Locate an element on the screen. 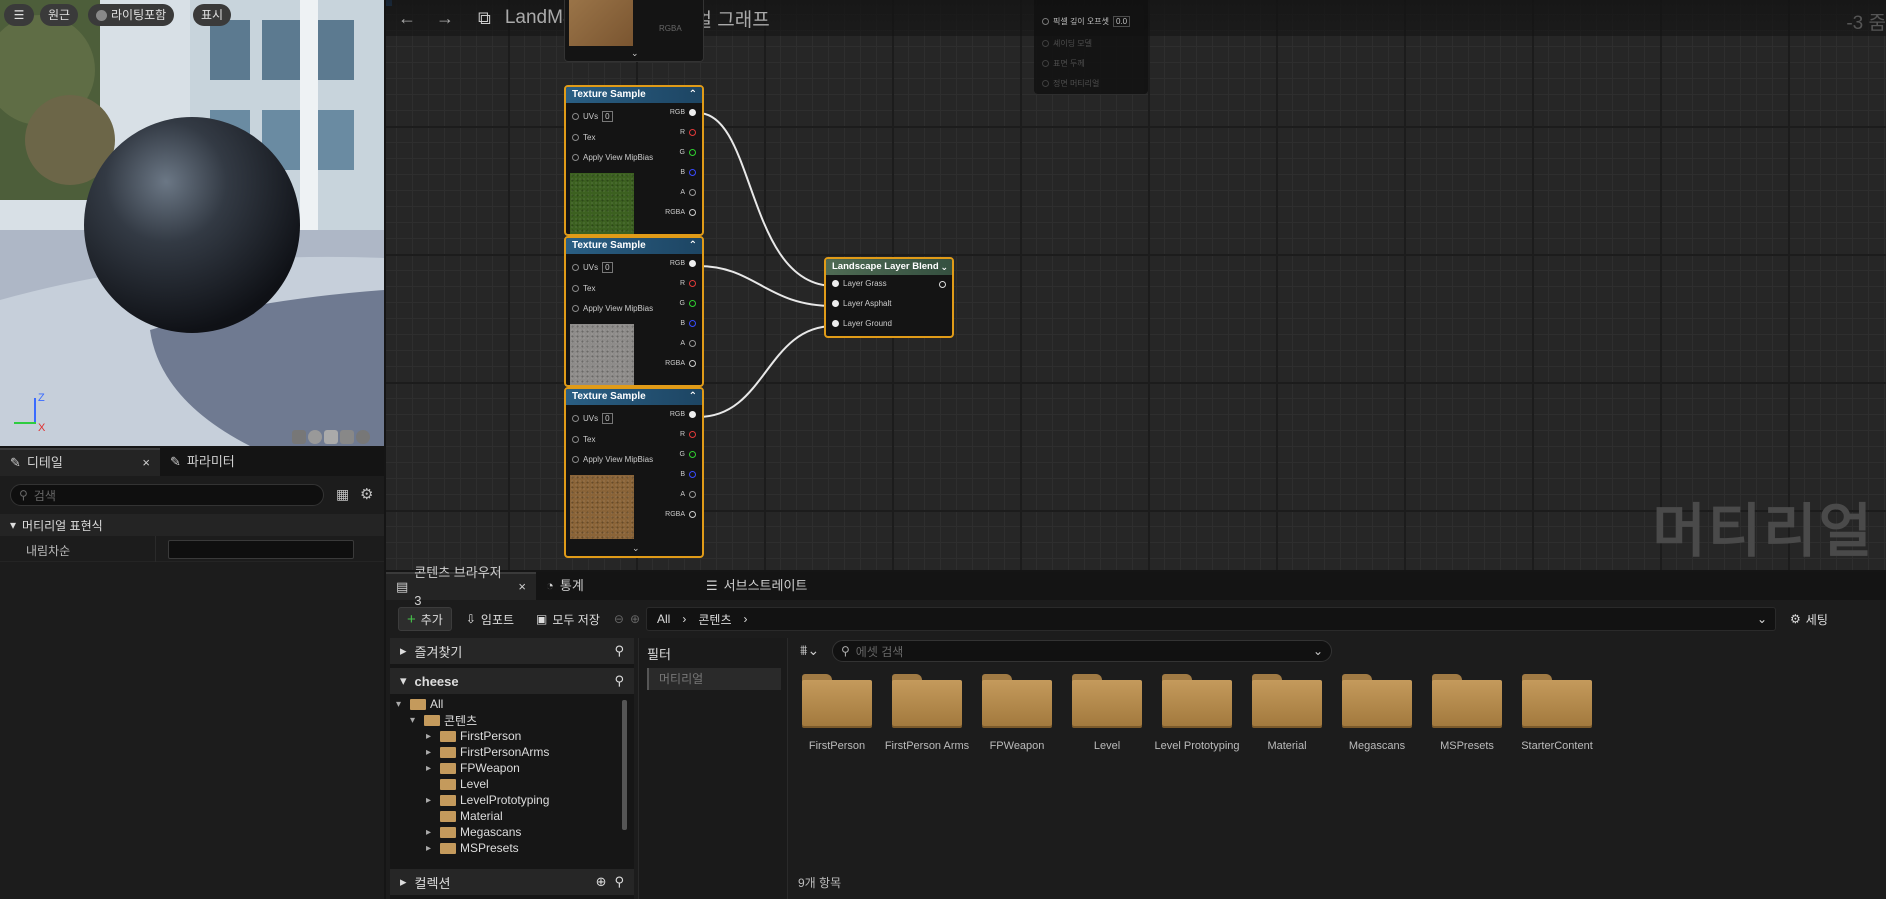 The width and height of the screenshot is (1886, 899). plane-preview-icon is located at coordinates (331, 437).